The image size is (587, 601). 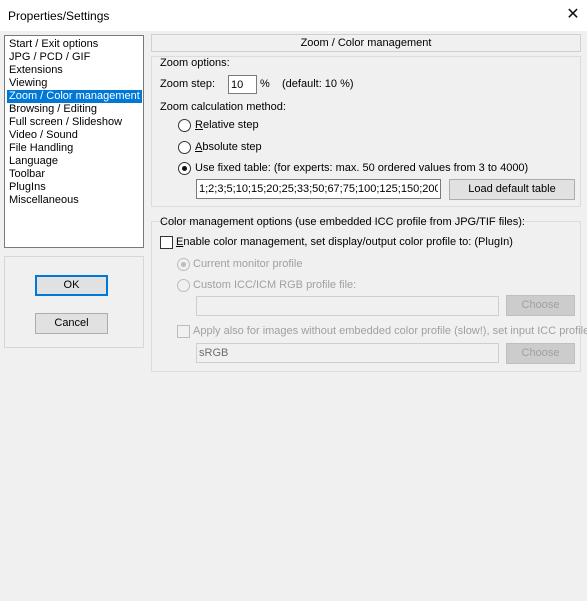 What do you see at coordinates (248, 264) in the screenshot?
I see `current-monitor-label: Current monitor profile` at bounding box center [248, 264].